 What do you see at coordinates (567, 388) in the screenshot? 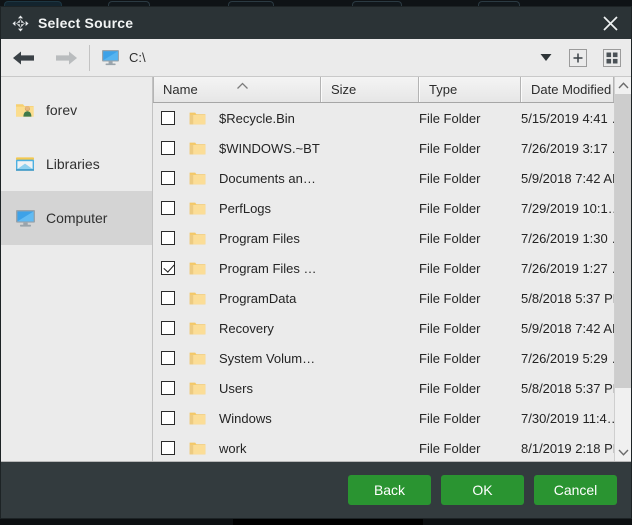
I see `file-date-cell: 5/8/2018 5:37 PM` at bounding box center [567, 388].